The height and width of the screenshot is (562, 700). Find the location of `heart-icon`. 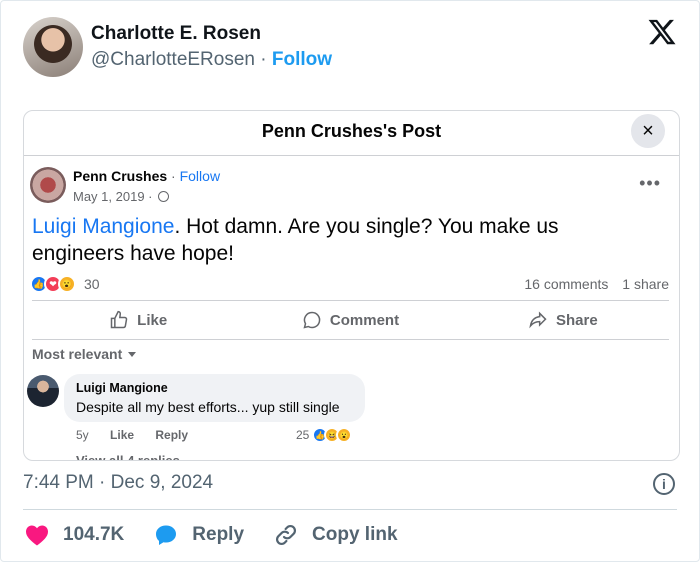

heart-icon is located at coordinates (37, 535).